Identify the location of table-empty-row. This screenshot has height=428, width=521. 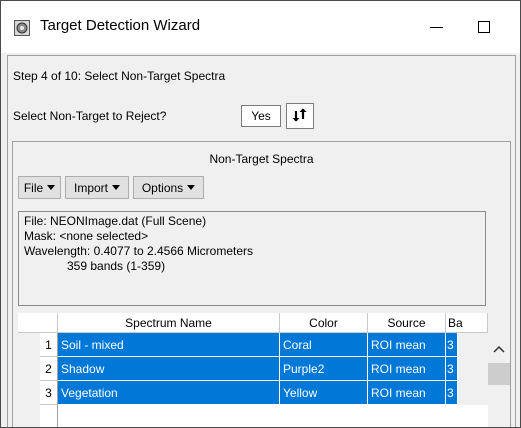
(273, 416).